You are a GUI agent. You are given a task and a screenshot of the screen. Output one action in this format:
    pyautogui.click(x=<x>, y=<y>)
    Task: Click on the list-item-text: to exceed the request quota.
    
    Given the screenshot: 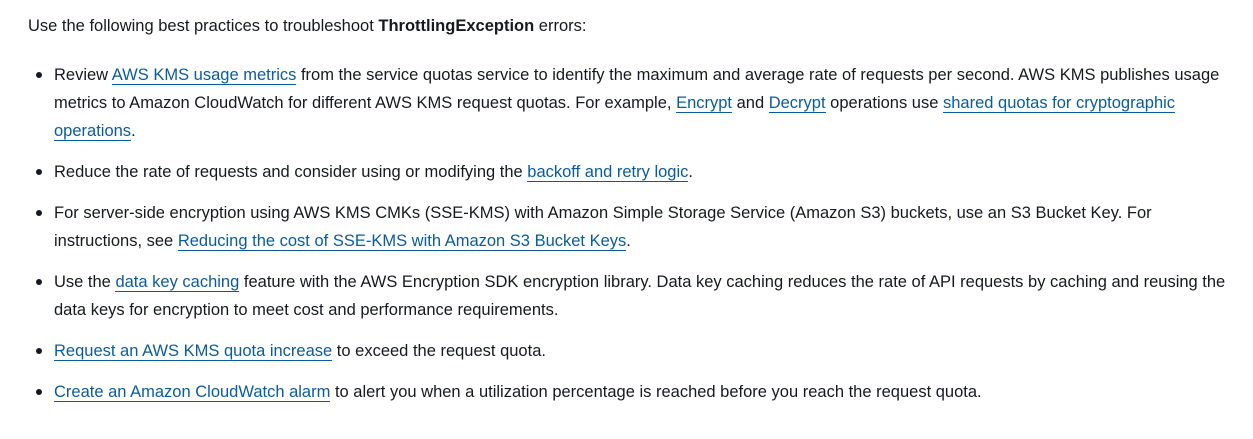 What is the action you would take?
    pyautogui.click(x=439, y=351)
    